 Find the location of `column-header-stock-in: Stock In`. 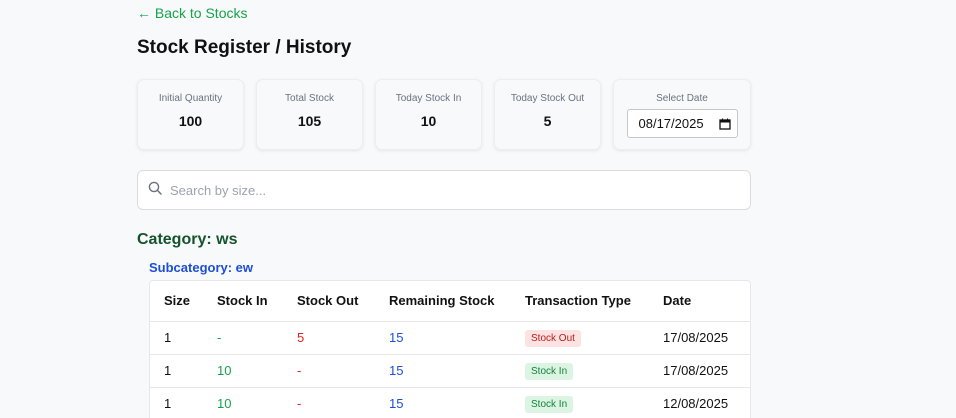

column-header-stock-in: Stock In is located at coordinates (257, 301).